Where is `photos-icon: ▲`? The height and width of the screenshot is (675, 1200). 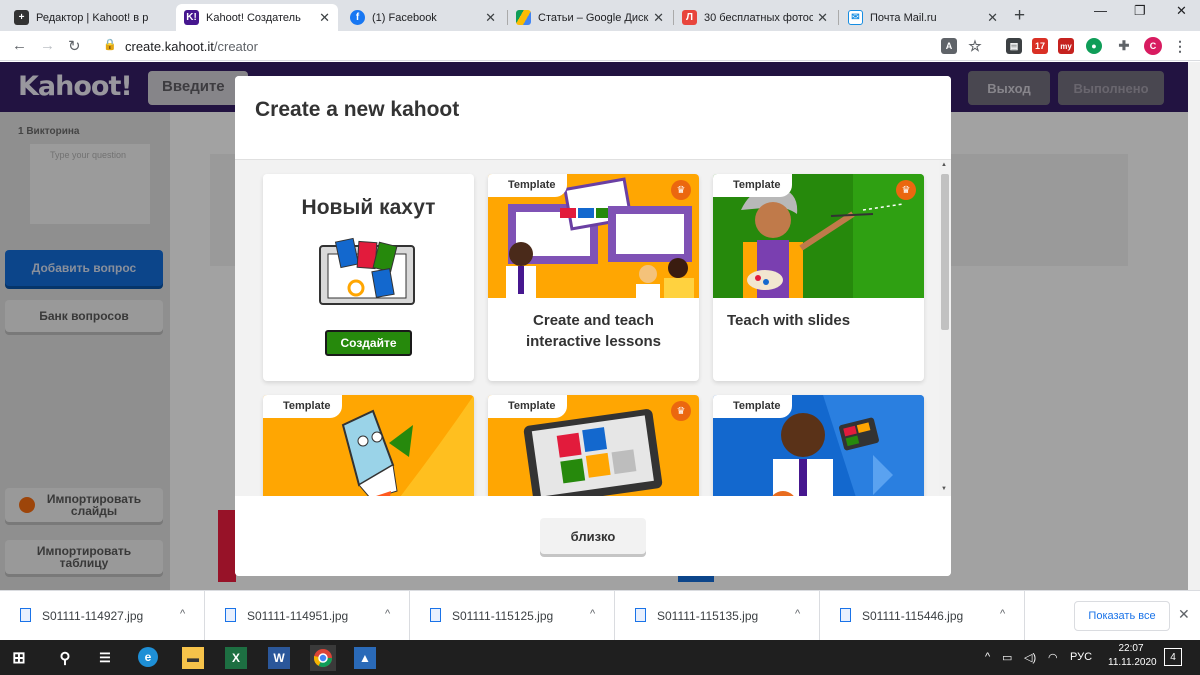
photos-icon: ▲ is located at coordinates (365, 658).